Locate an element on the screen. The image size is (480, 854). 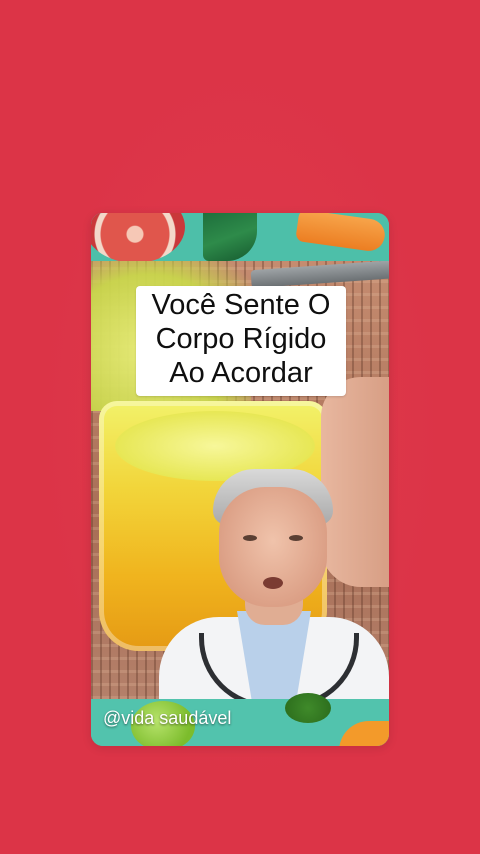
broccoli-icon is located at coordinates (308, 708).